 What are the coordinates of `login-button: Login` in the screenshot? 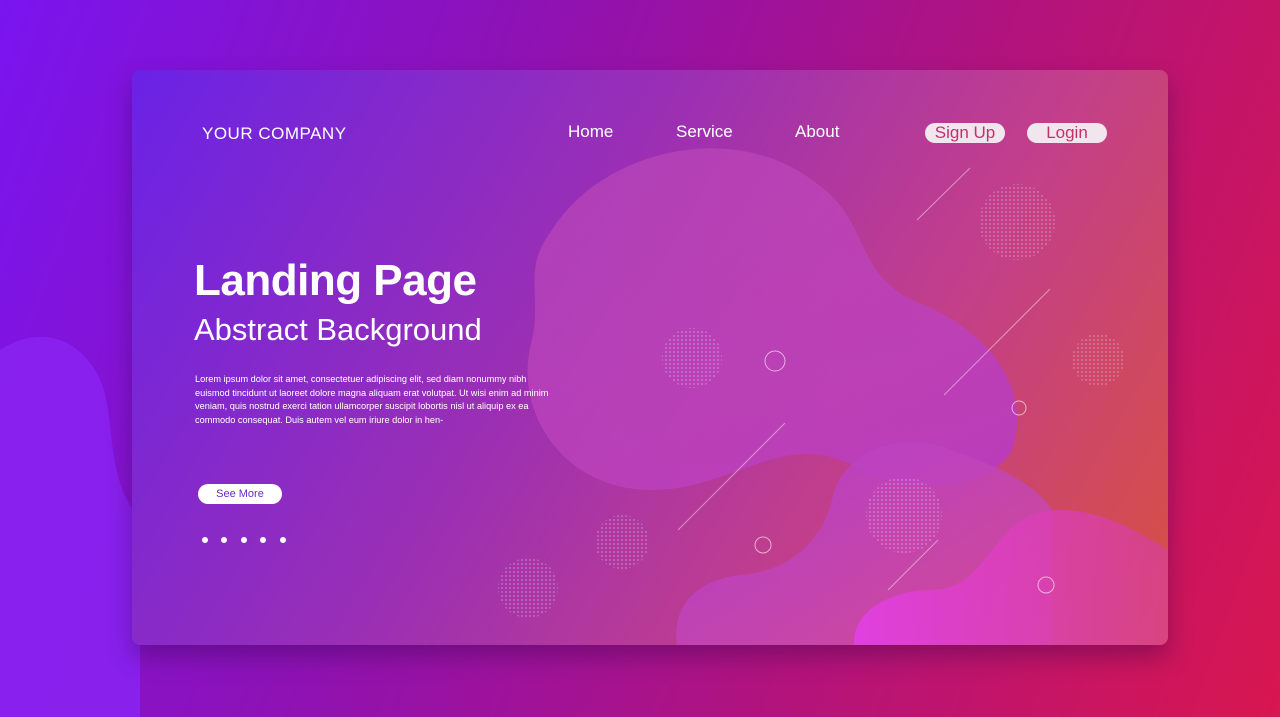 It's located at (1067, 133).